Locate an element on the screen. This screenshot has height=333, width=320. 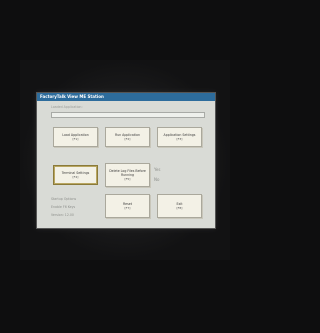
reset-key: [F7] is located at coordinates (127, 208).